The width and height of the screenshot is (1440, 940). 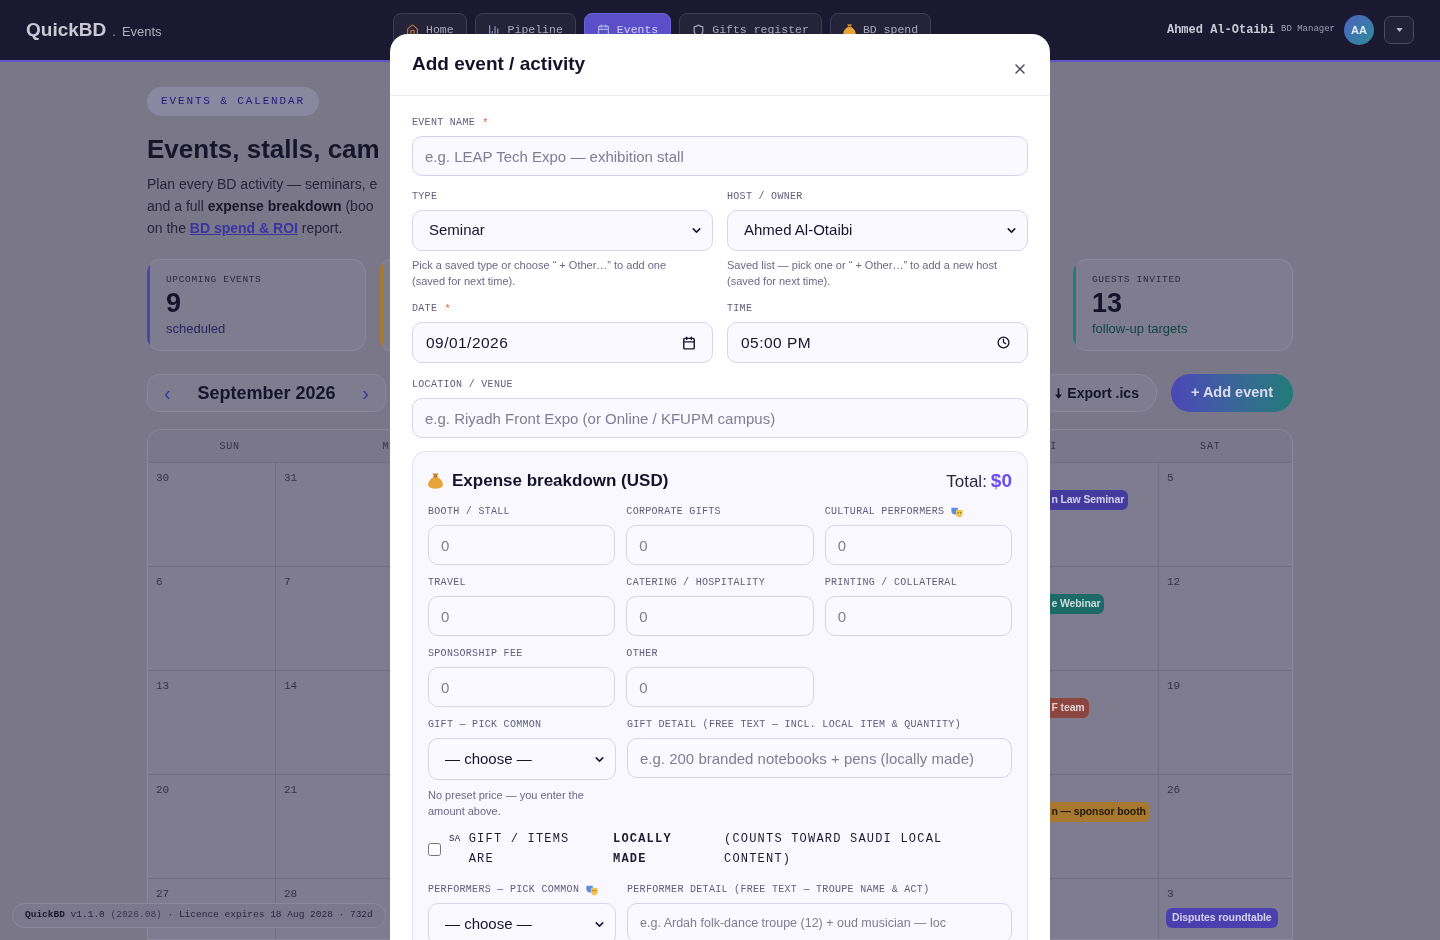 I want to click on field-hint: No preset price — you enter the amount above., so click(x=506, y=803).